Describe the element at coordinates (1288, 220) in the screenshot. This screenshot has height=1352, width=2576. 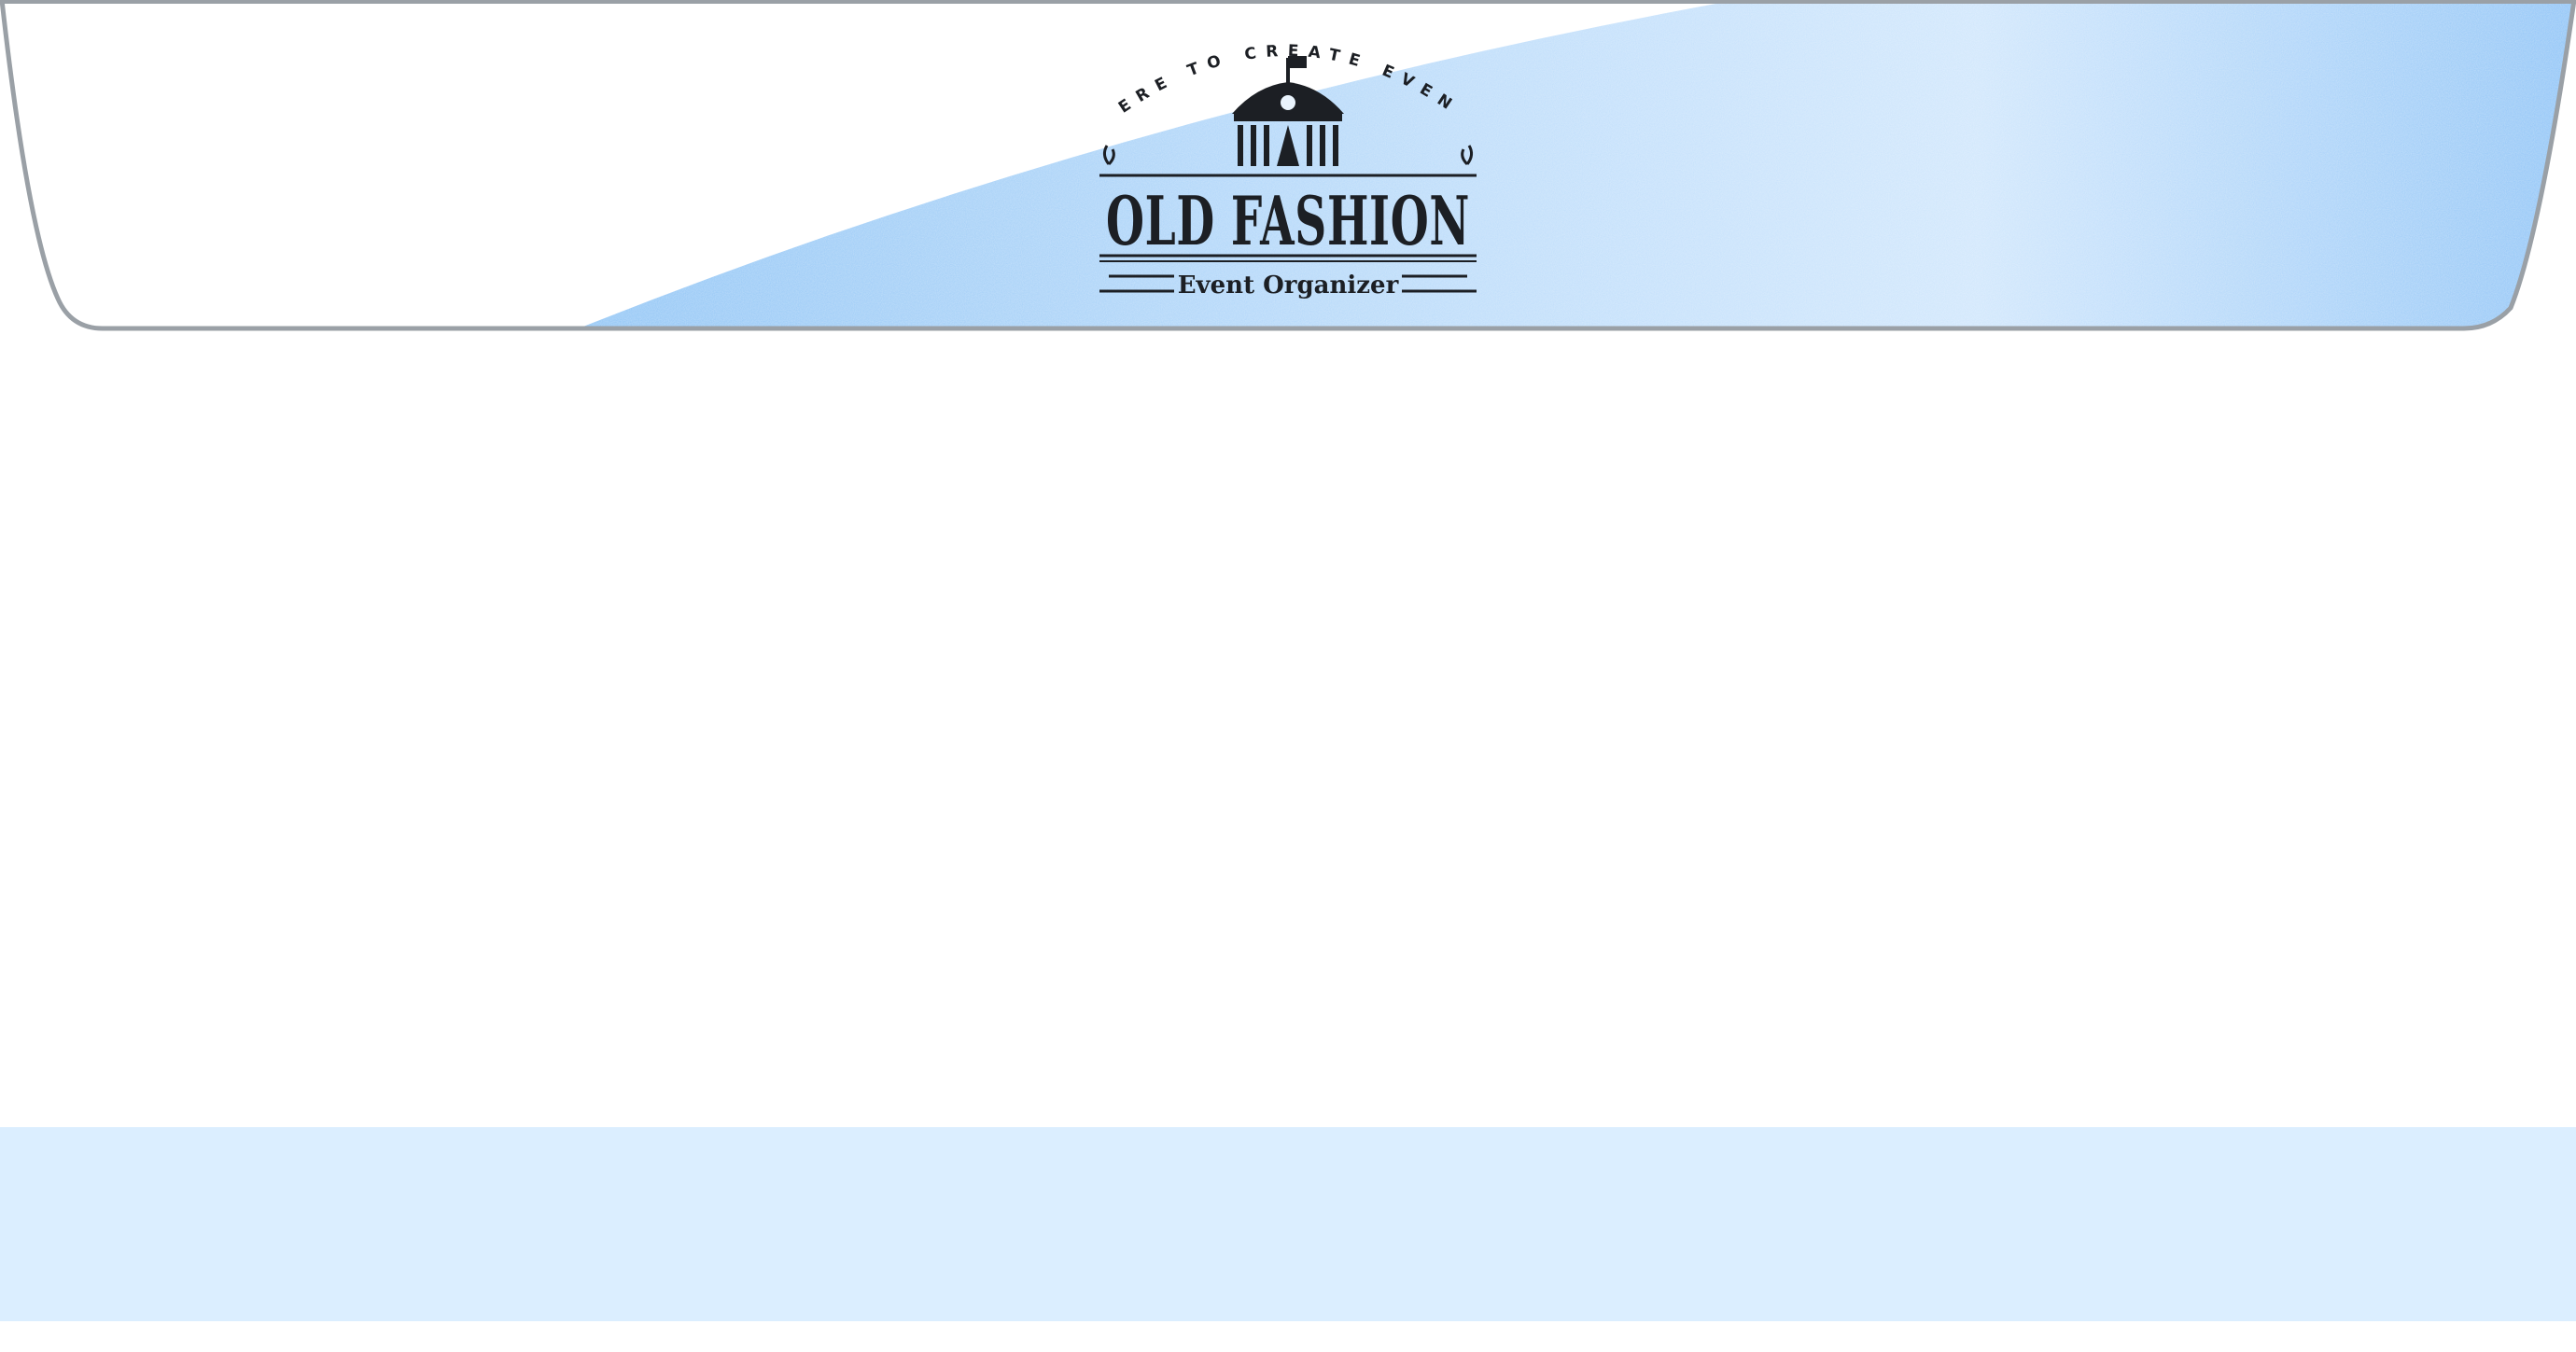
I see `logo-title: OLD FASHION` at that location.